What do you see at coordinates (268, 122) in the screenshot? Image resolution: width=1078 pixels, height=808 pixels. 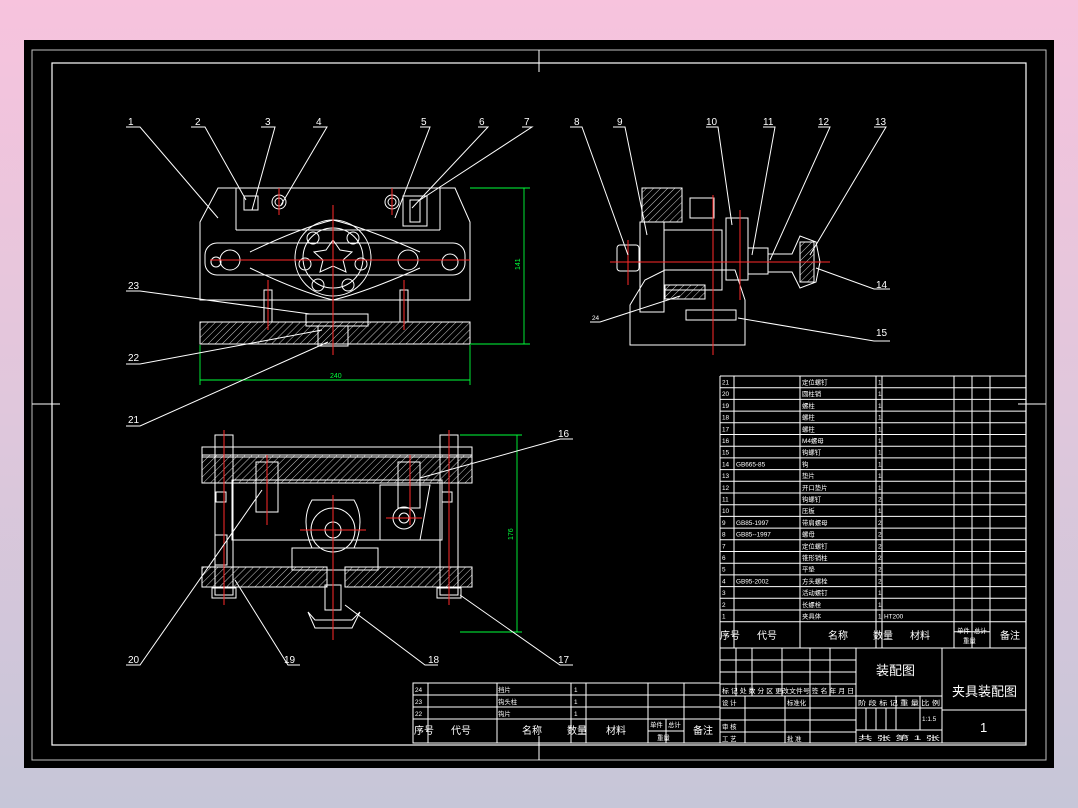 I see `balloon-3: 3` at bounding box center [268, 122].